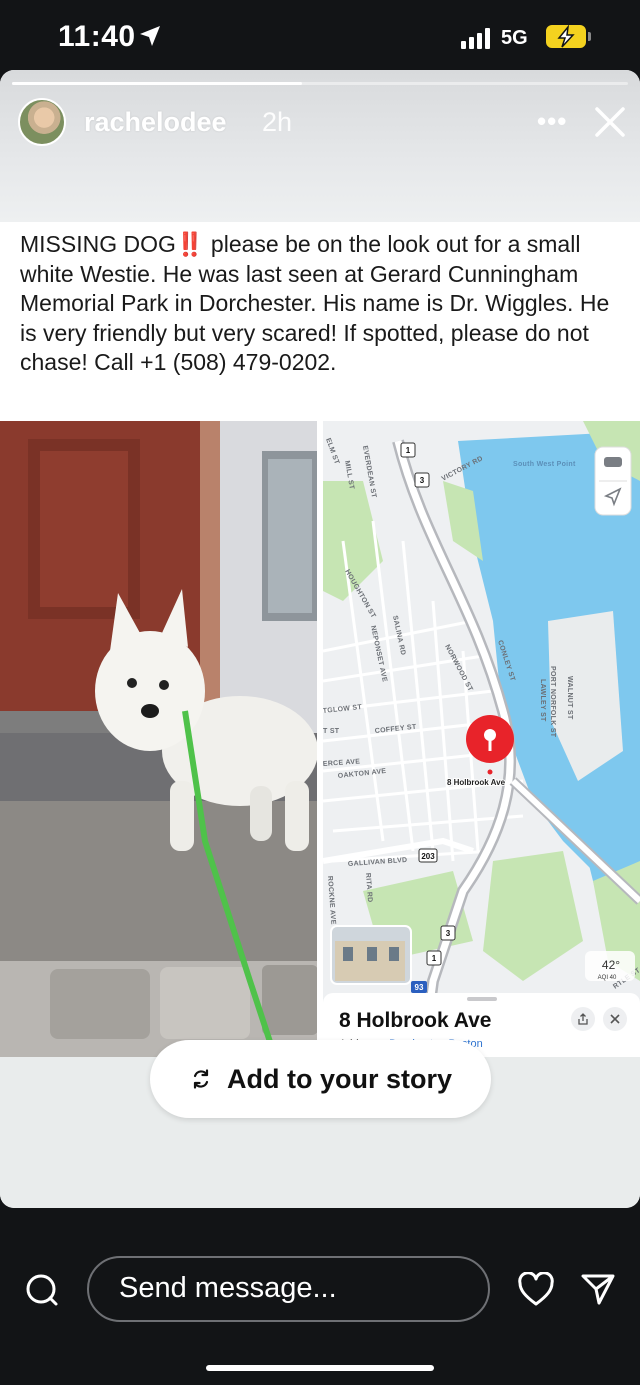 The height and width of the screenshot is (1385, 640). I want to click on map-label-t: T ST, so click(331, 731).